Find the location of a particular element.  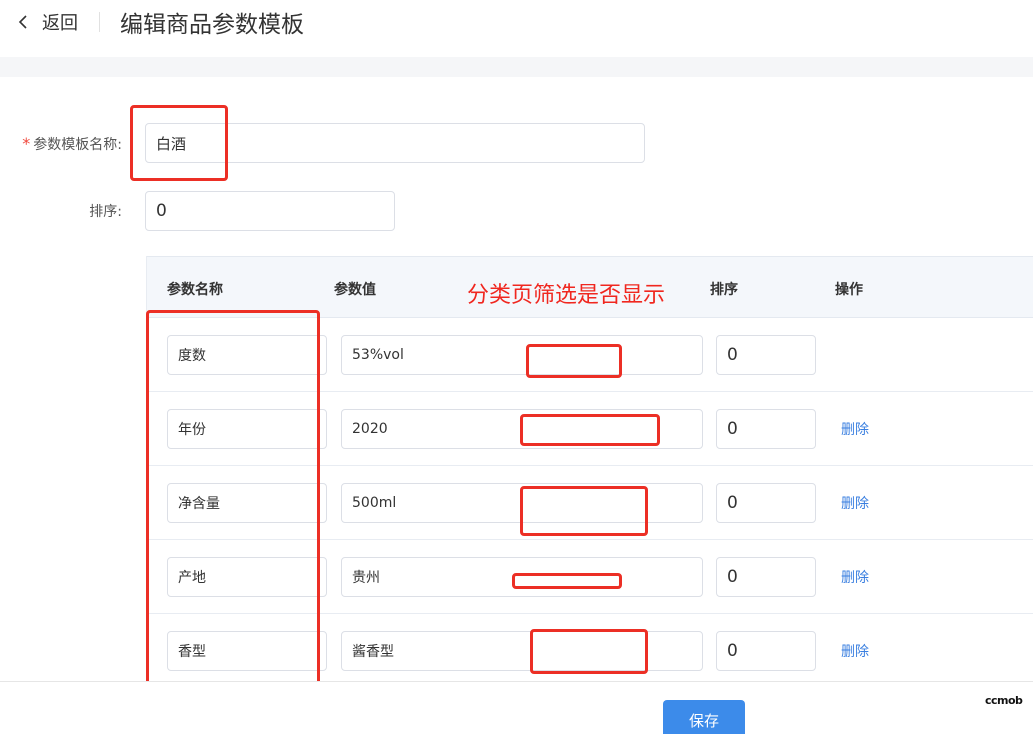

required-mark: * is located at coordinates (26, 143).